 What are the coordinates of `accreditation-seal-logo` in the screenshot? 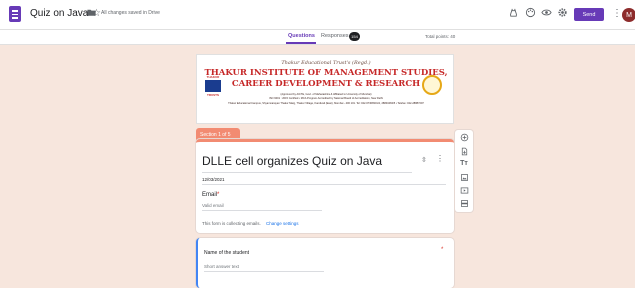 It's located at (432, 85).